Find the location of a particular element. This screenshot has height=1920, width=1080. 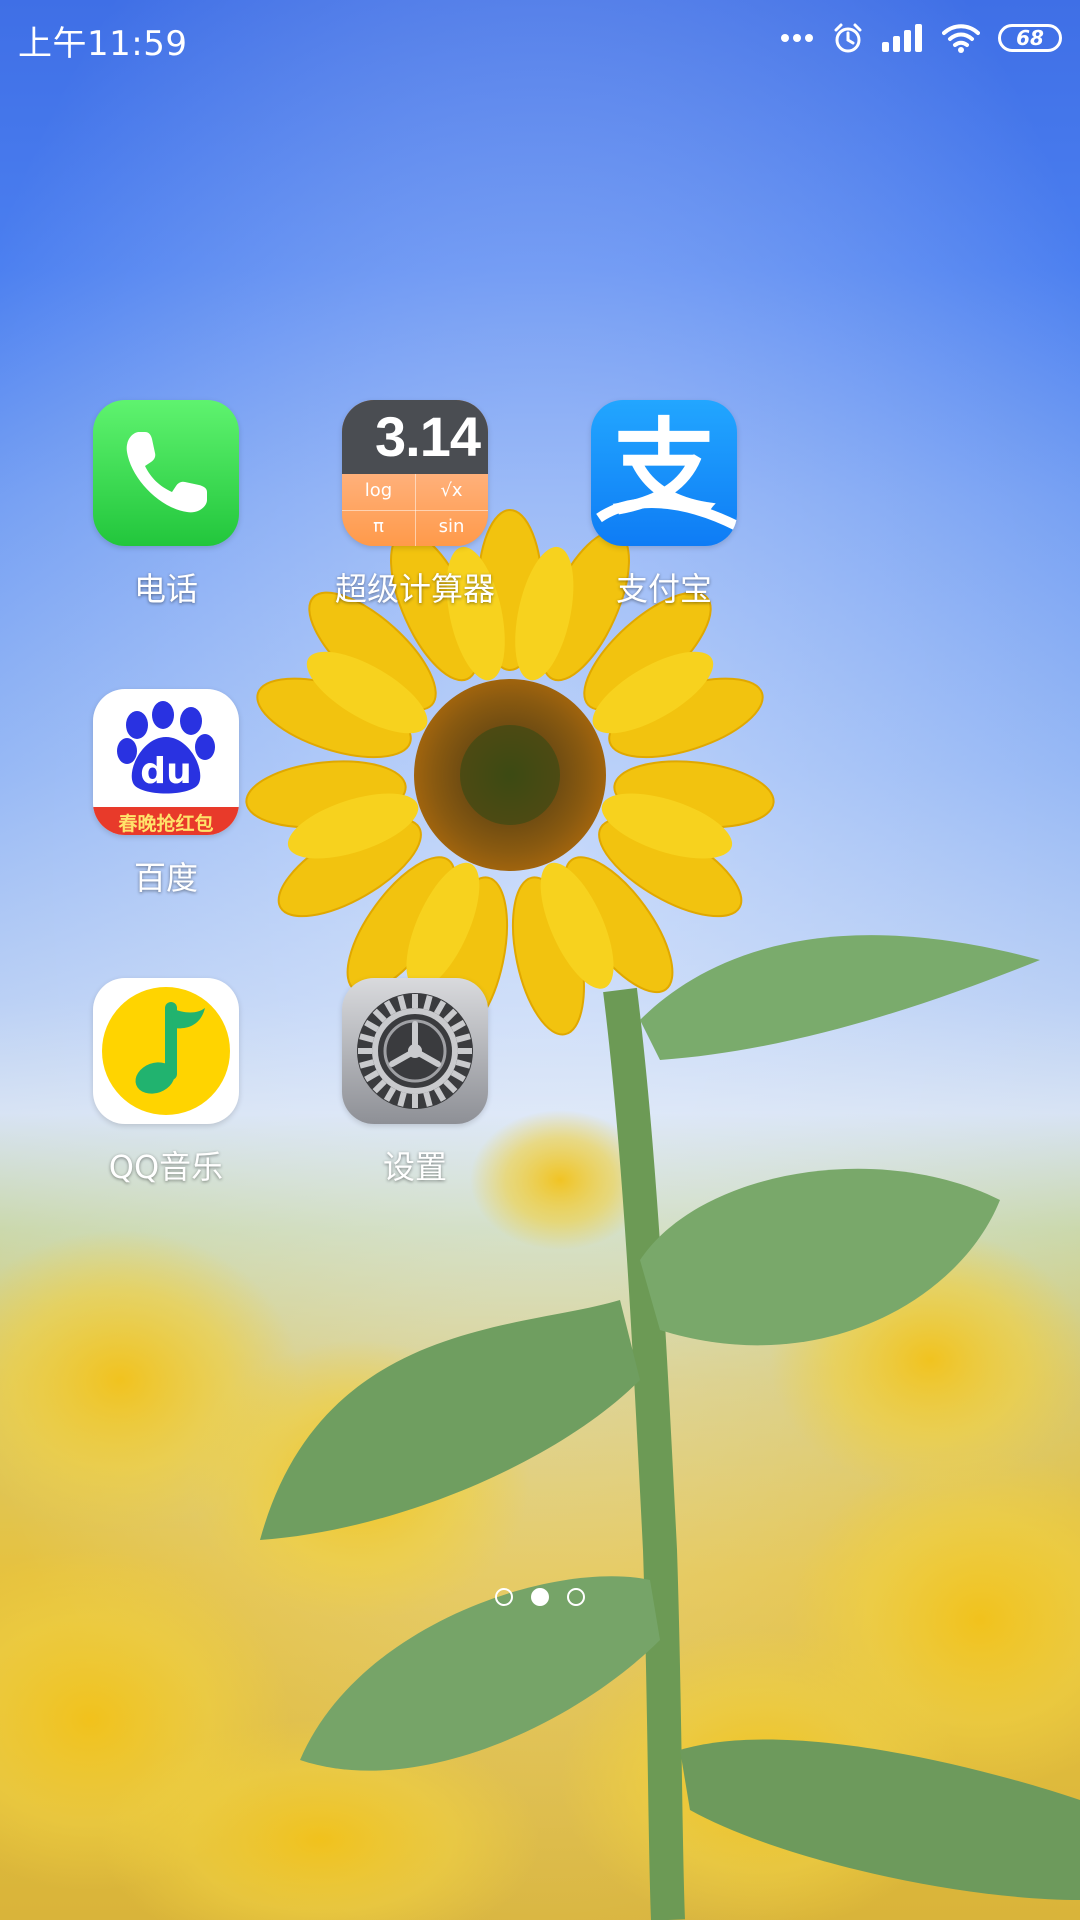

app-label: 支付宝 is located at coordinates (663, 589).